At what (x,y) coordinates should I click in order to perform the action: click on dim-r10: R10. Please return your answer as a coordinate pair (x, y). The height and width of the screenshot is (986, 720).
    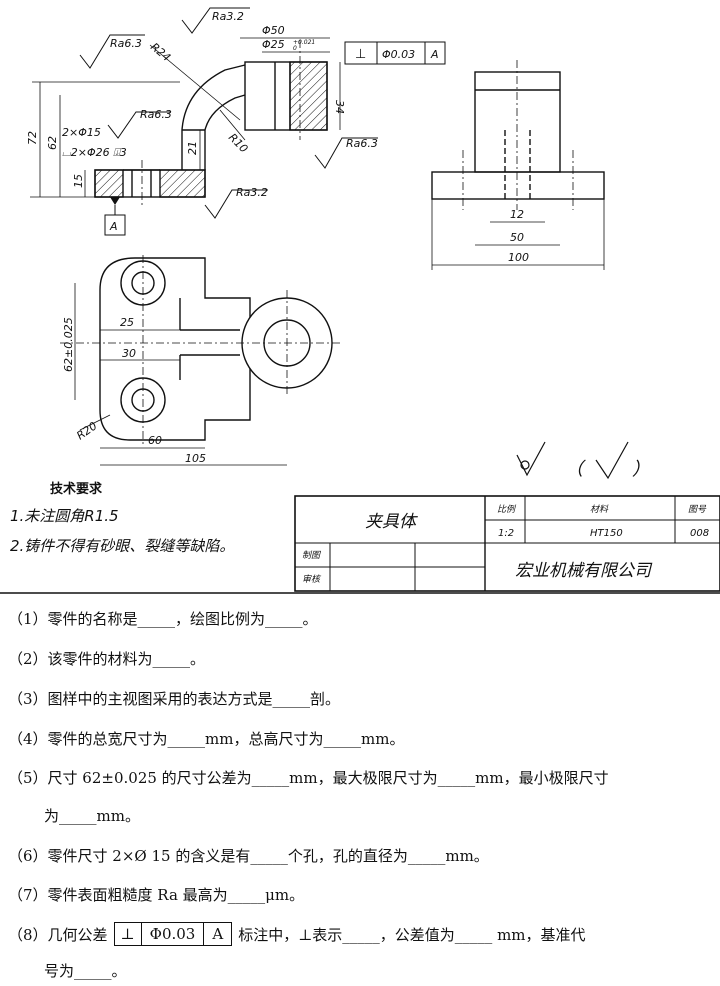
    Looking at the image, I should click on (238, 143).